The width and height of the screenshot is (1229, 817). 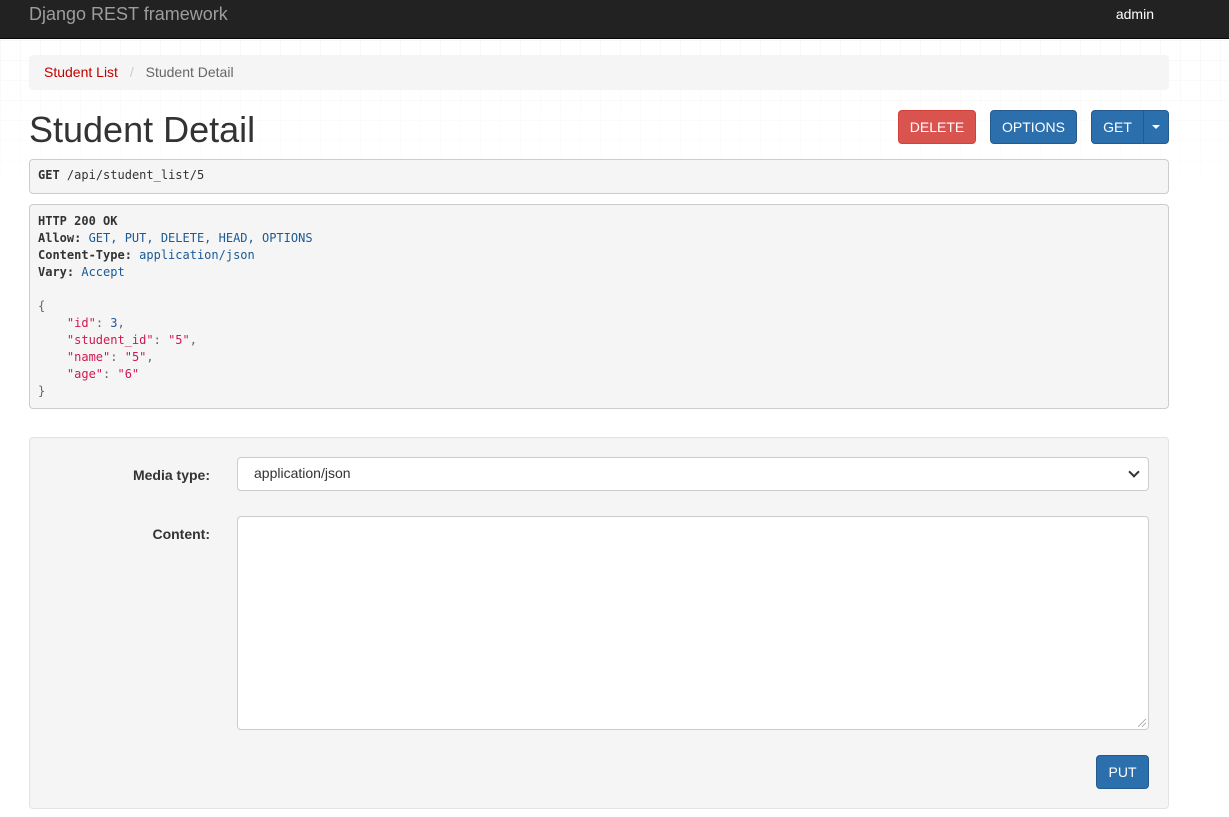 I want to click on json-value: "6", so click(x=128, y=374).